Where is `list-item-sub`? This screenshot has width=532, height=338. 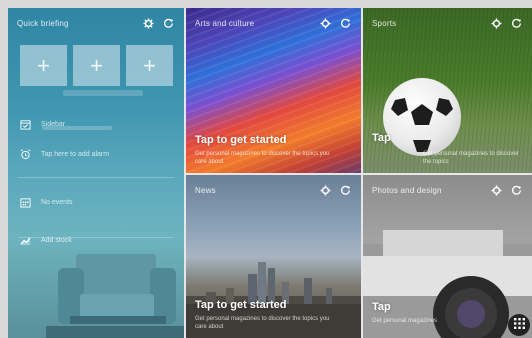 list-item-sub is located at coordinates (77, 128).